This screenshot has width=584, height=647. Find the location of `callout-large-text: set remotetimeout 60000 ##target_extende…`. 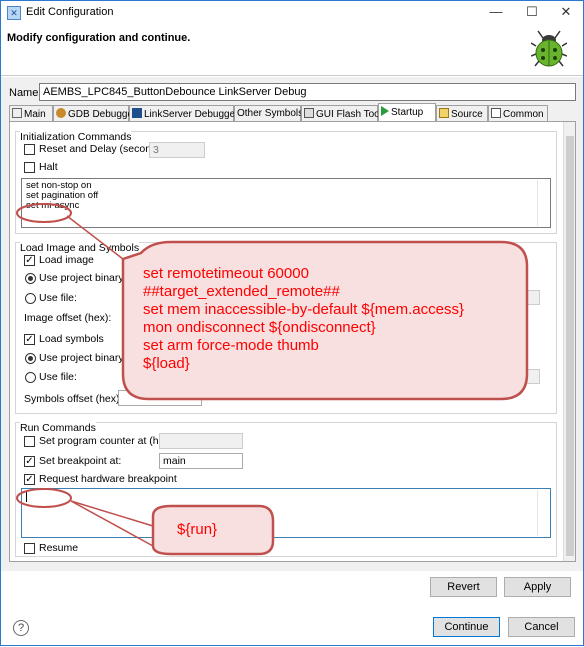

callout-large-text: set remotetimeout 60000 ##target_extende… is located at coordinates (303, 319).